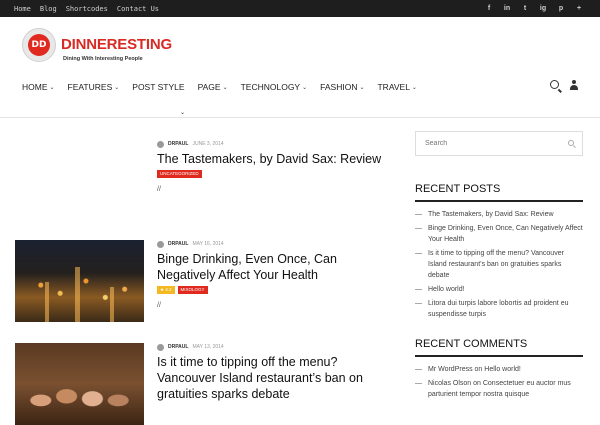  I want to click on top-link-blog: Blog, so click(48, 9).